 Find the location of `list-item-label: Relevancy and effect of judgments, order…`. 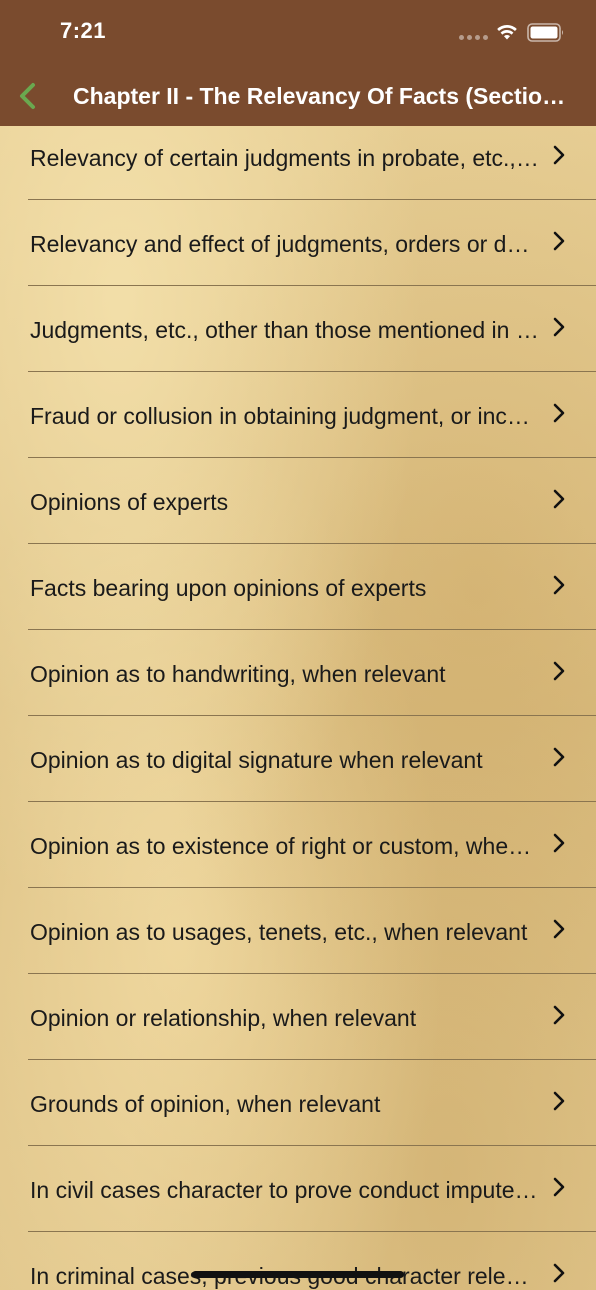

list-item-label: Relevancy and effect of judgments, order… is located at coordinates (285, 244).